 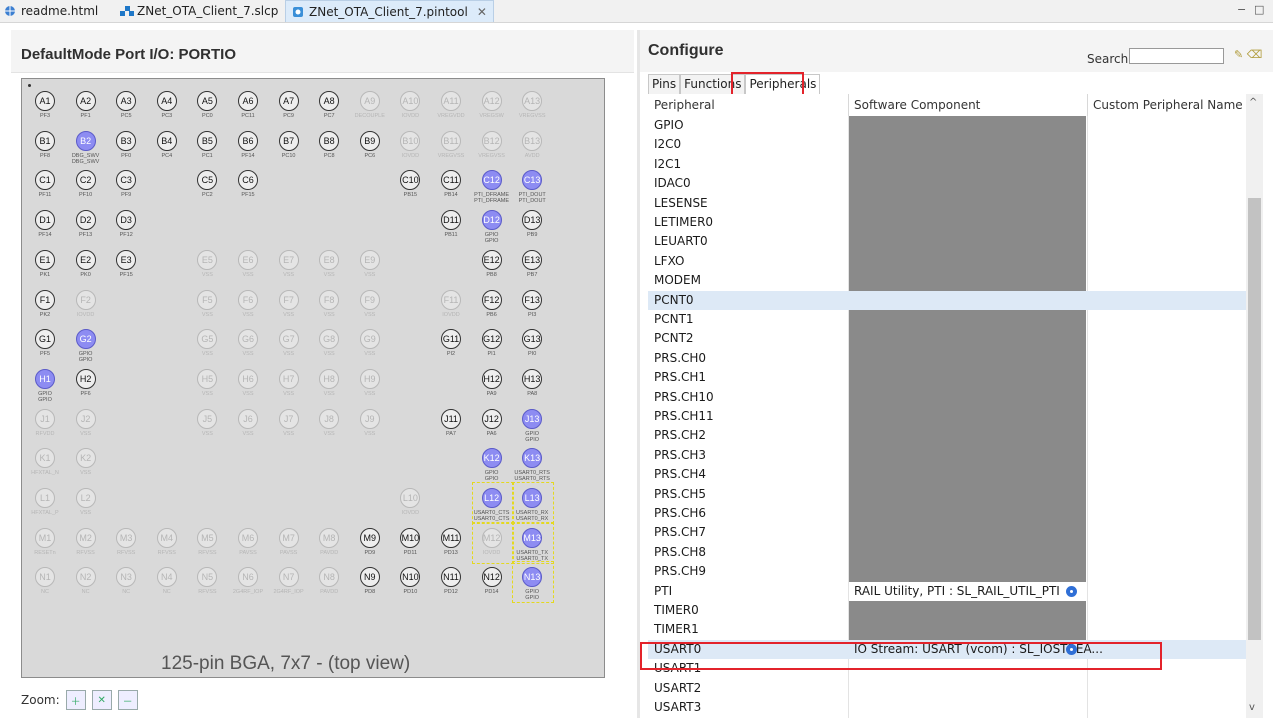 What do you see at coordinates (947, 378) in the screenshot?
I see `table-row: PRS.CH1` at bounding box center [947, 378].